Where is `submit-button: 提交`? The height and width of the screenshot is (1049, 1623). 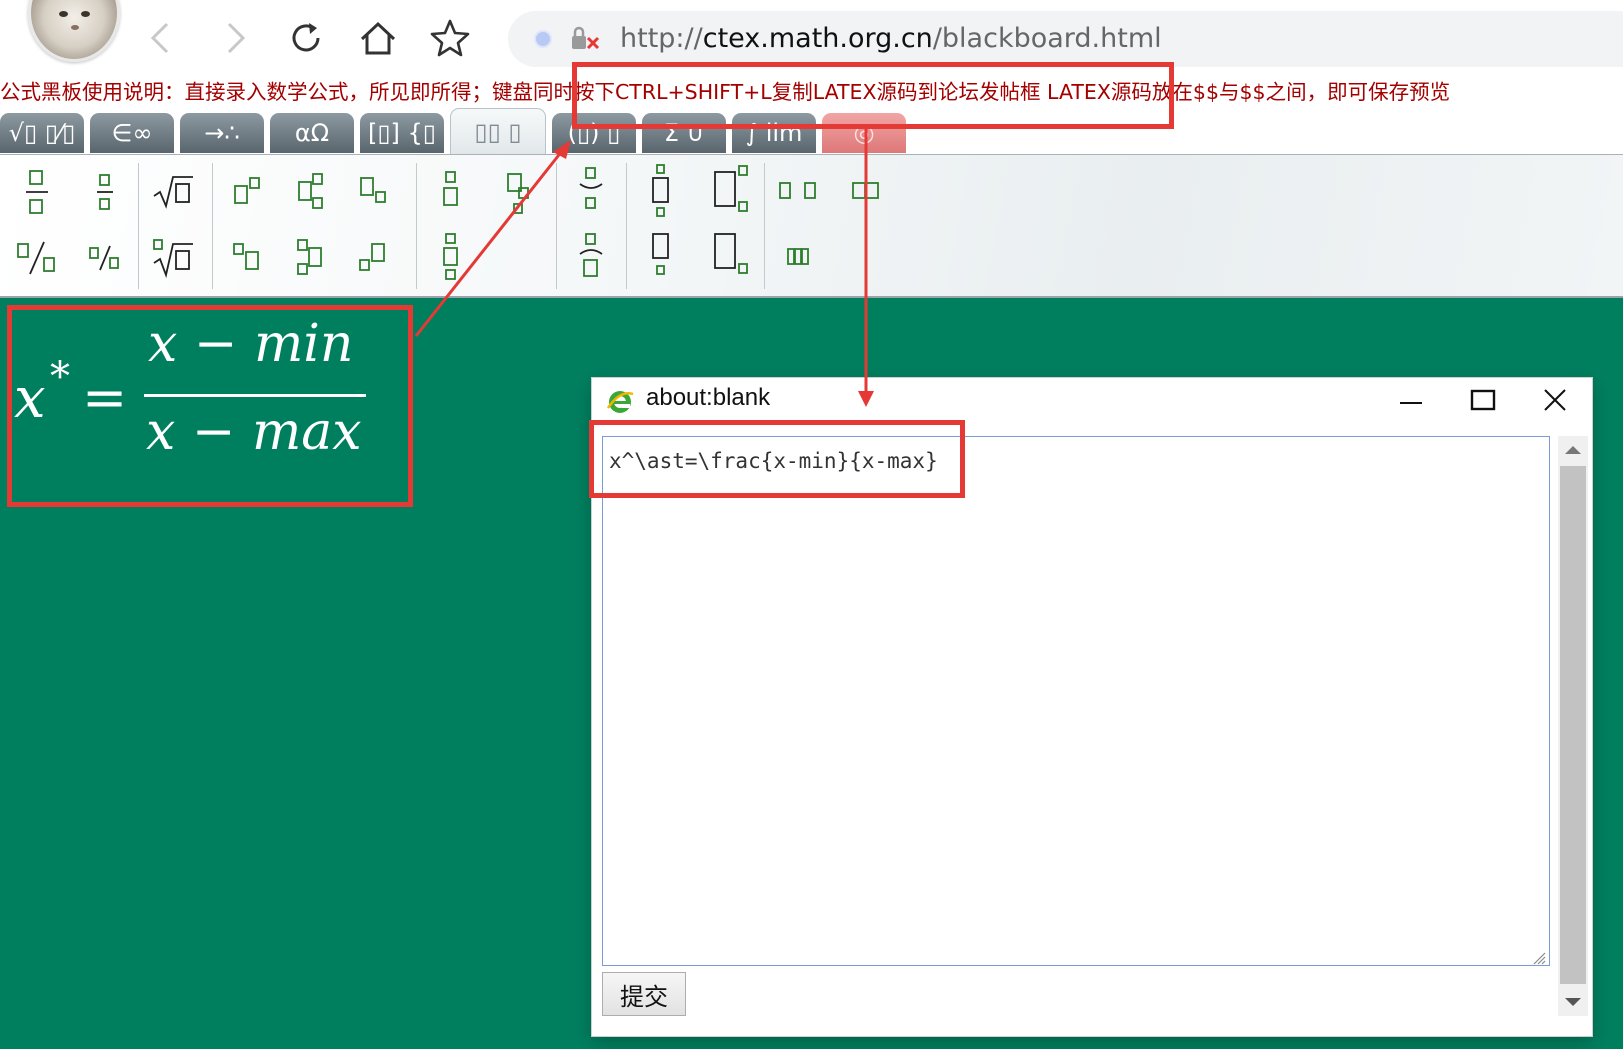
submit-button: 提交 is located at coordinates (644, 994).